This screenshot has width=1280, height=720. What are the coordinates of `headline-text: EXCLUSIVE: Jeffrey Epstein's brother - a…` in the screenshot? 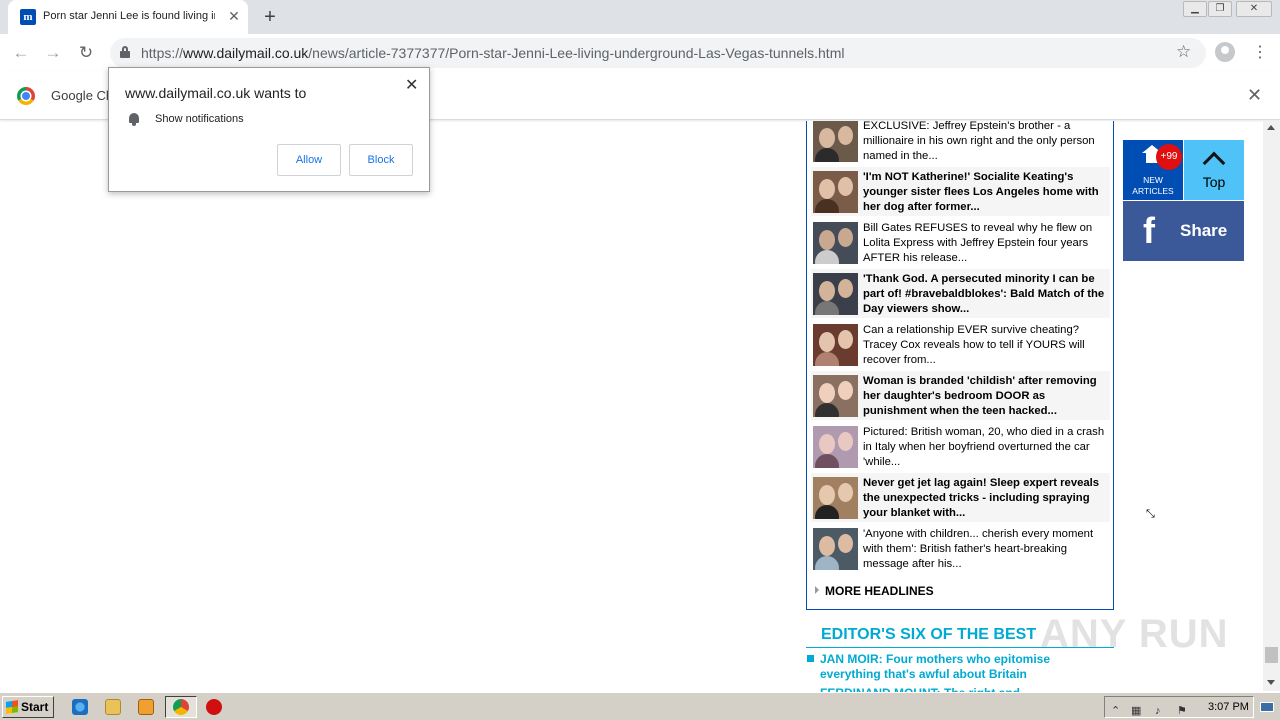 It's located at (985, 142).